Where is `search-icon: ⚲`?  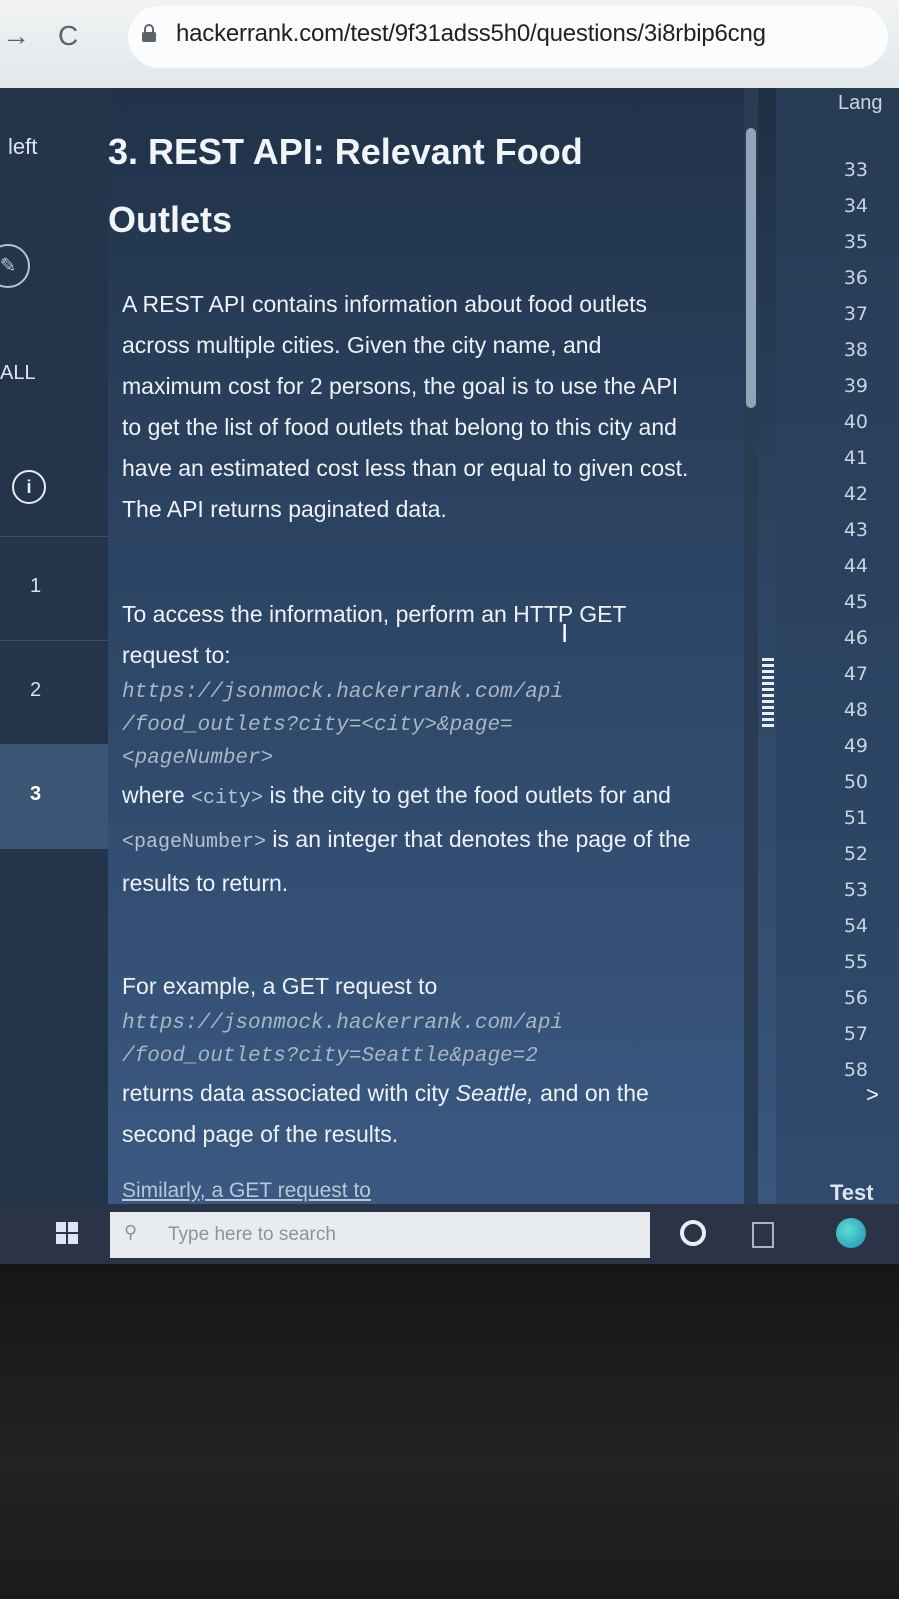
search-icon: ⚲ is located at coordinates (131, 1232).